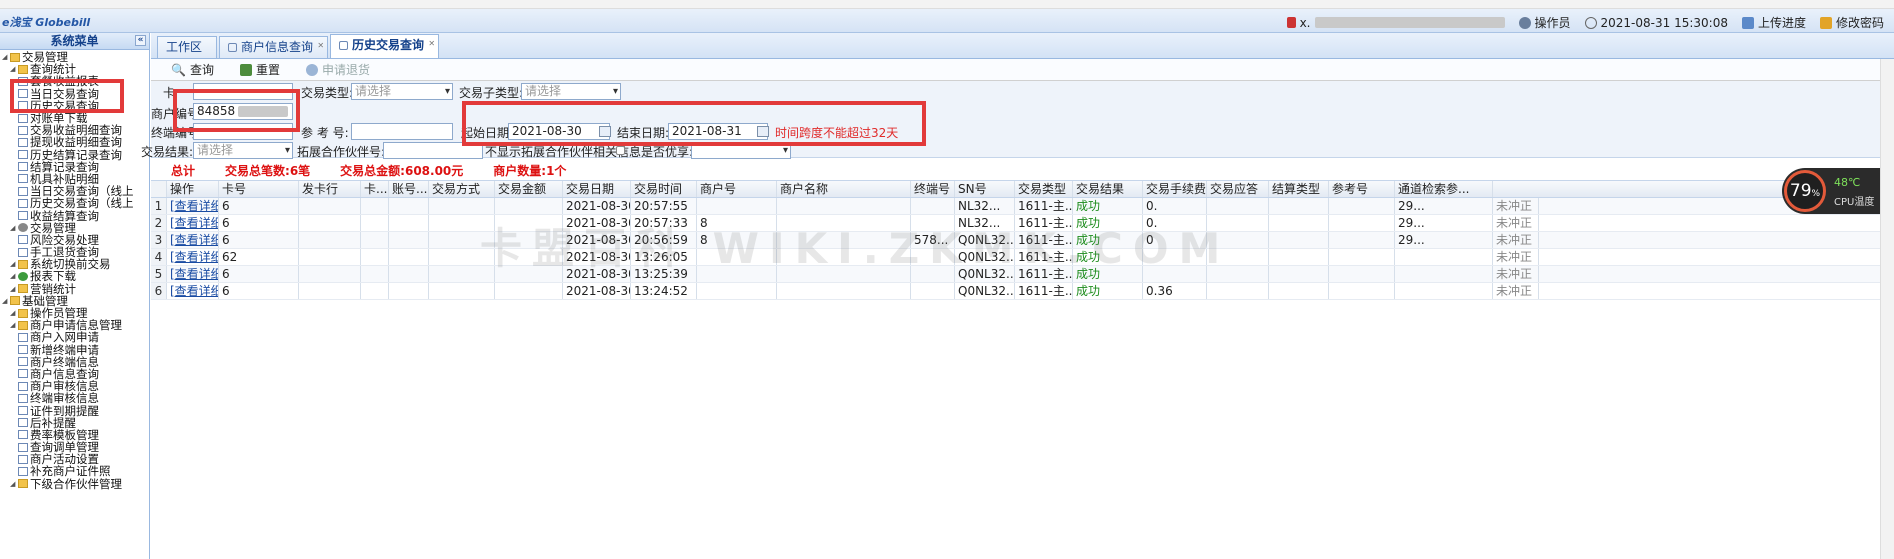 This screenshot has height=559, width=1894. Describe the element at coordinates (844, 189) in the screenshot. I see `column-header: 商户名称` at that location.